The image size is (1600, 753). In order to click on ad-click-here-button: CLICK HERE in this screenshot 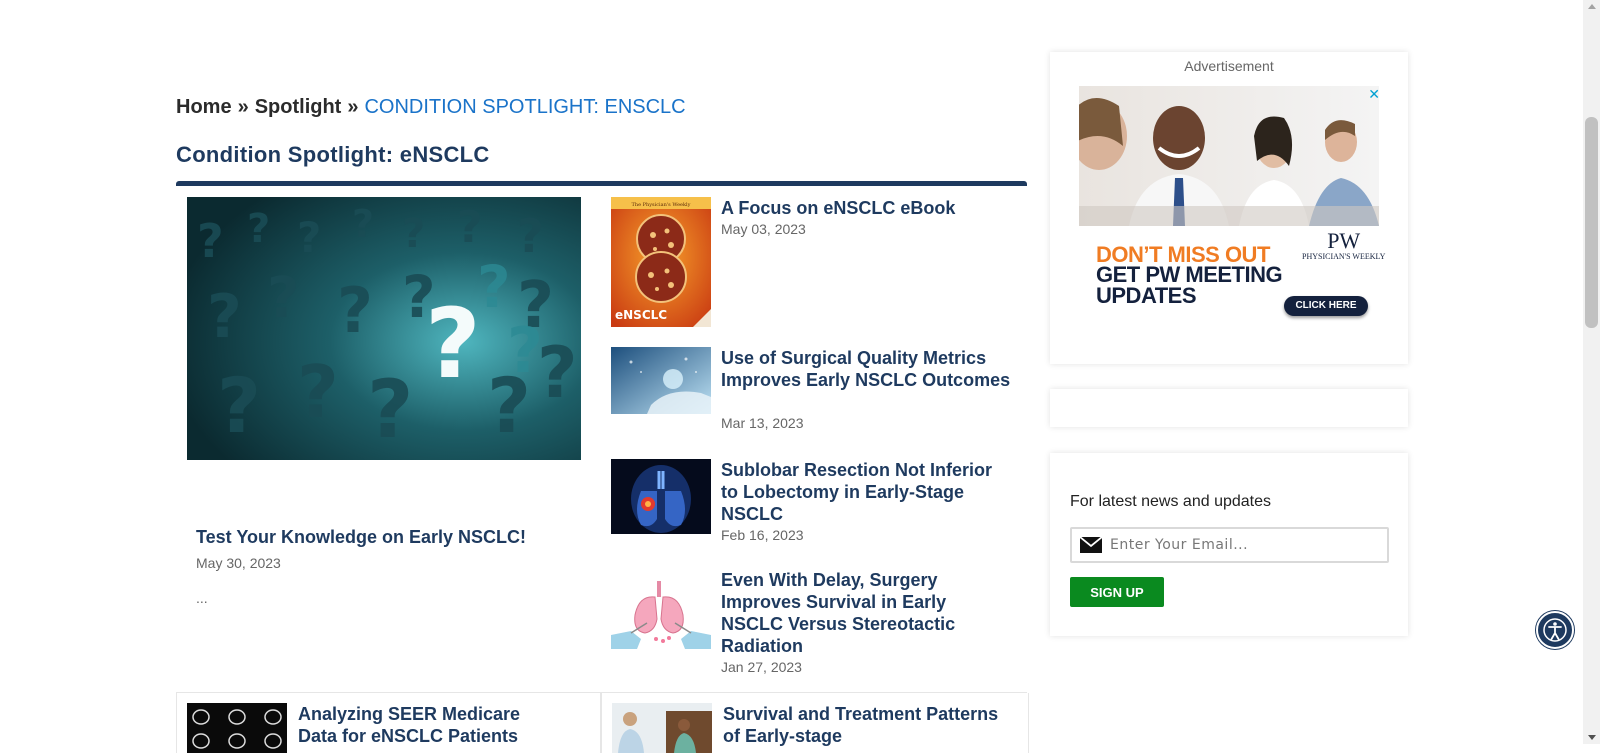, I will do `click(1326, 306)`.